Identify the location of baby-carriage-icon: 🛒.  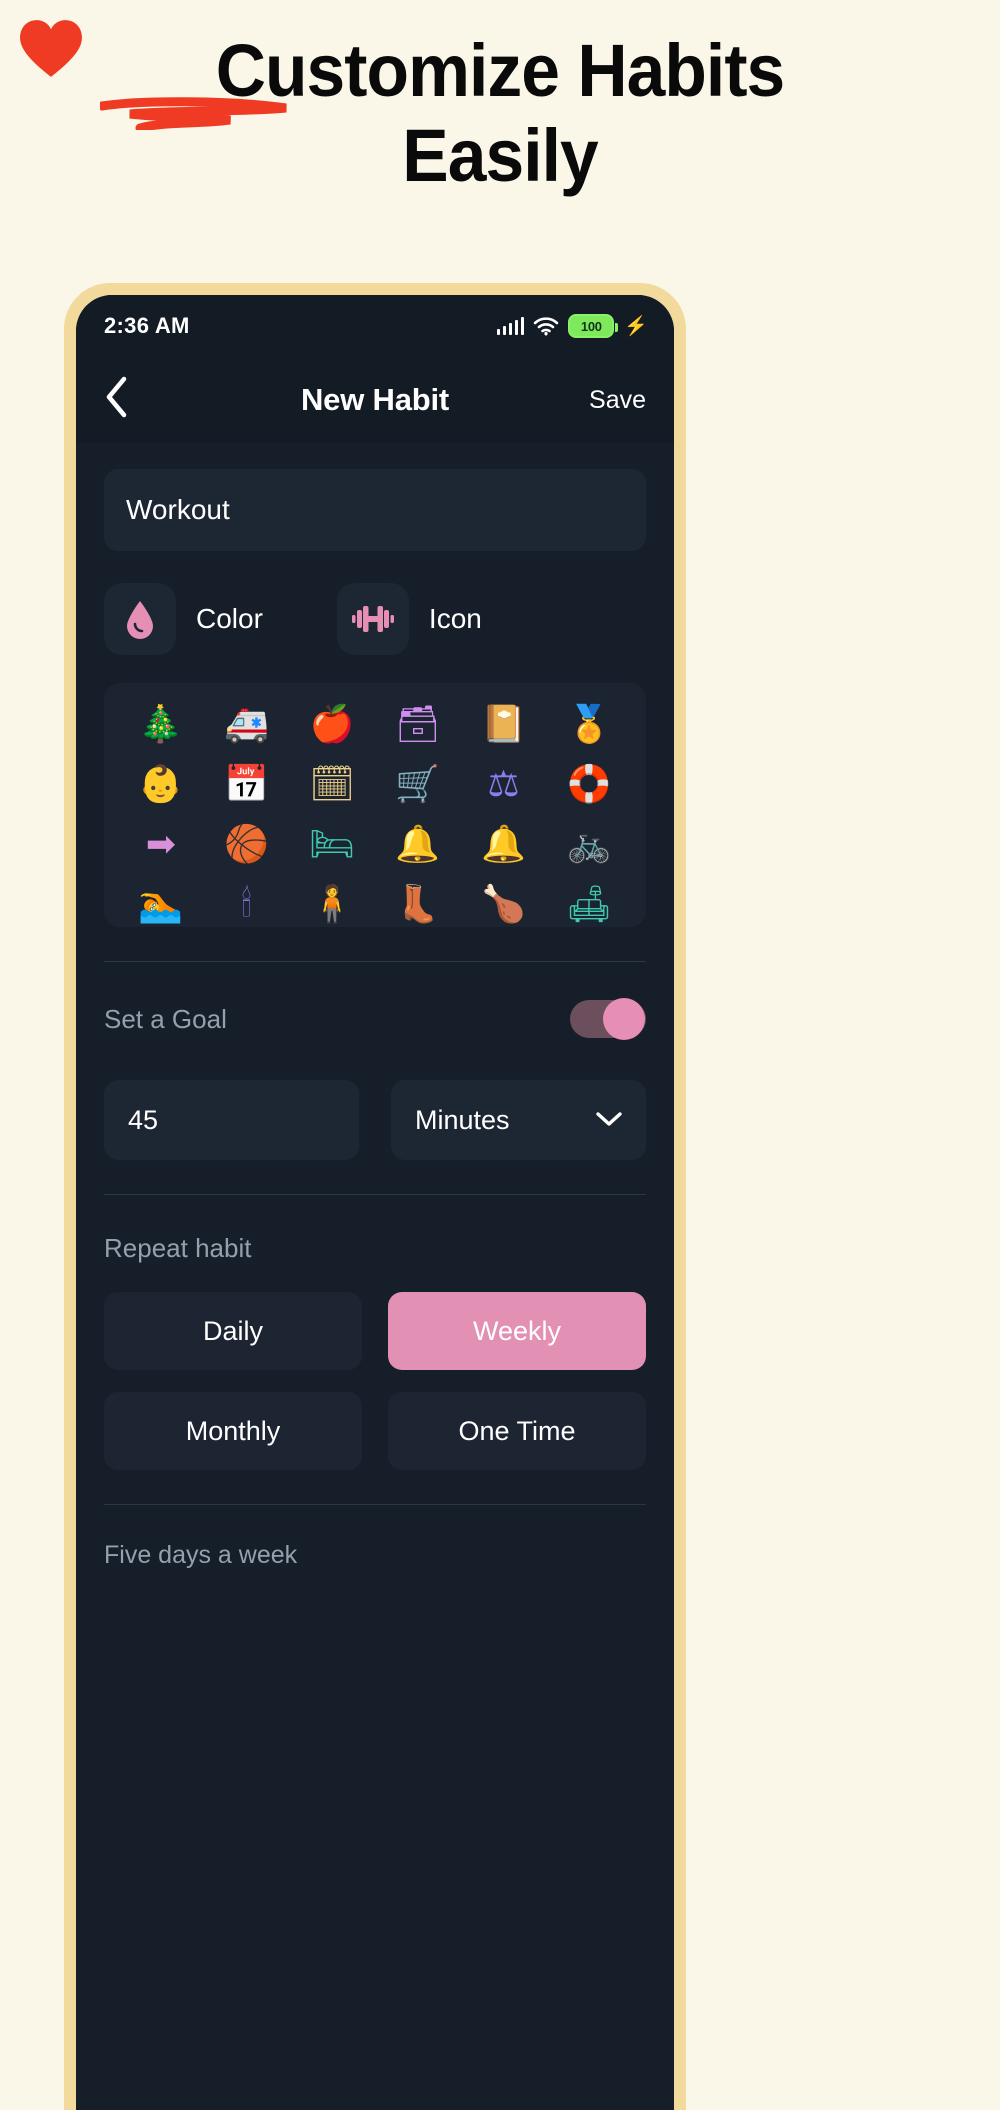
(418, 784).